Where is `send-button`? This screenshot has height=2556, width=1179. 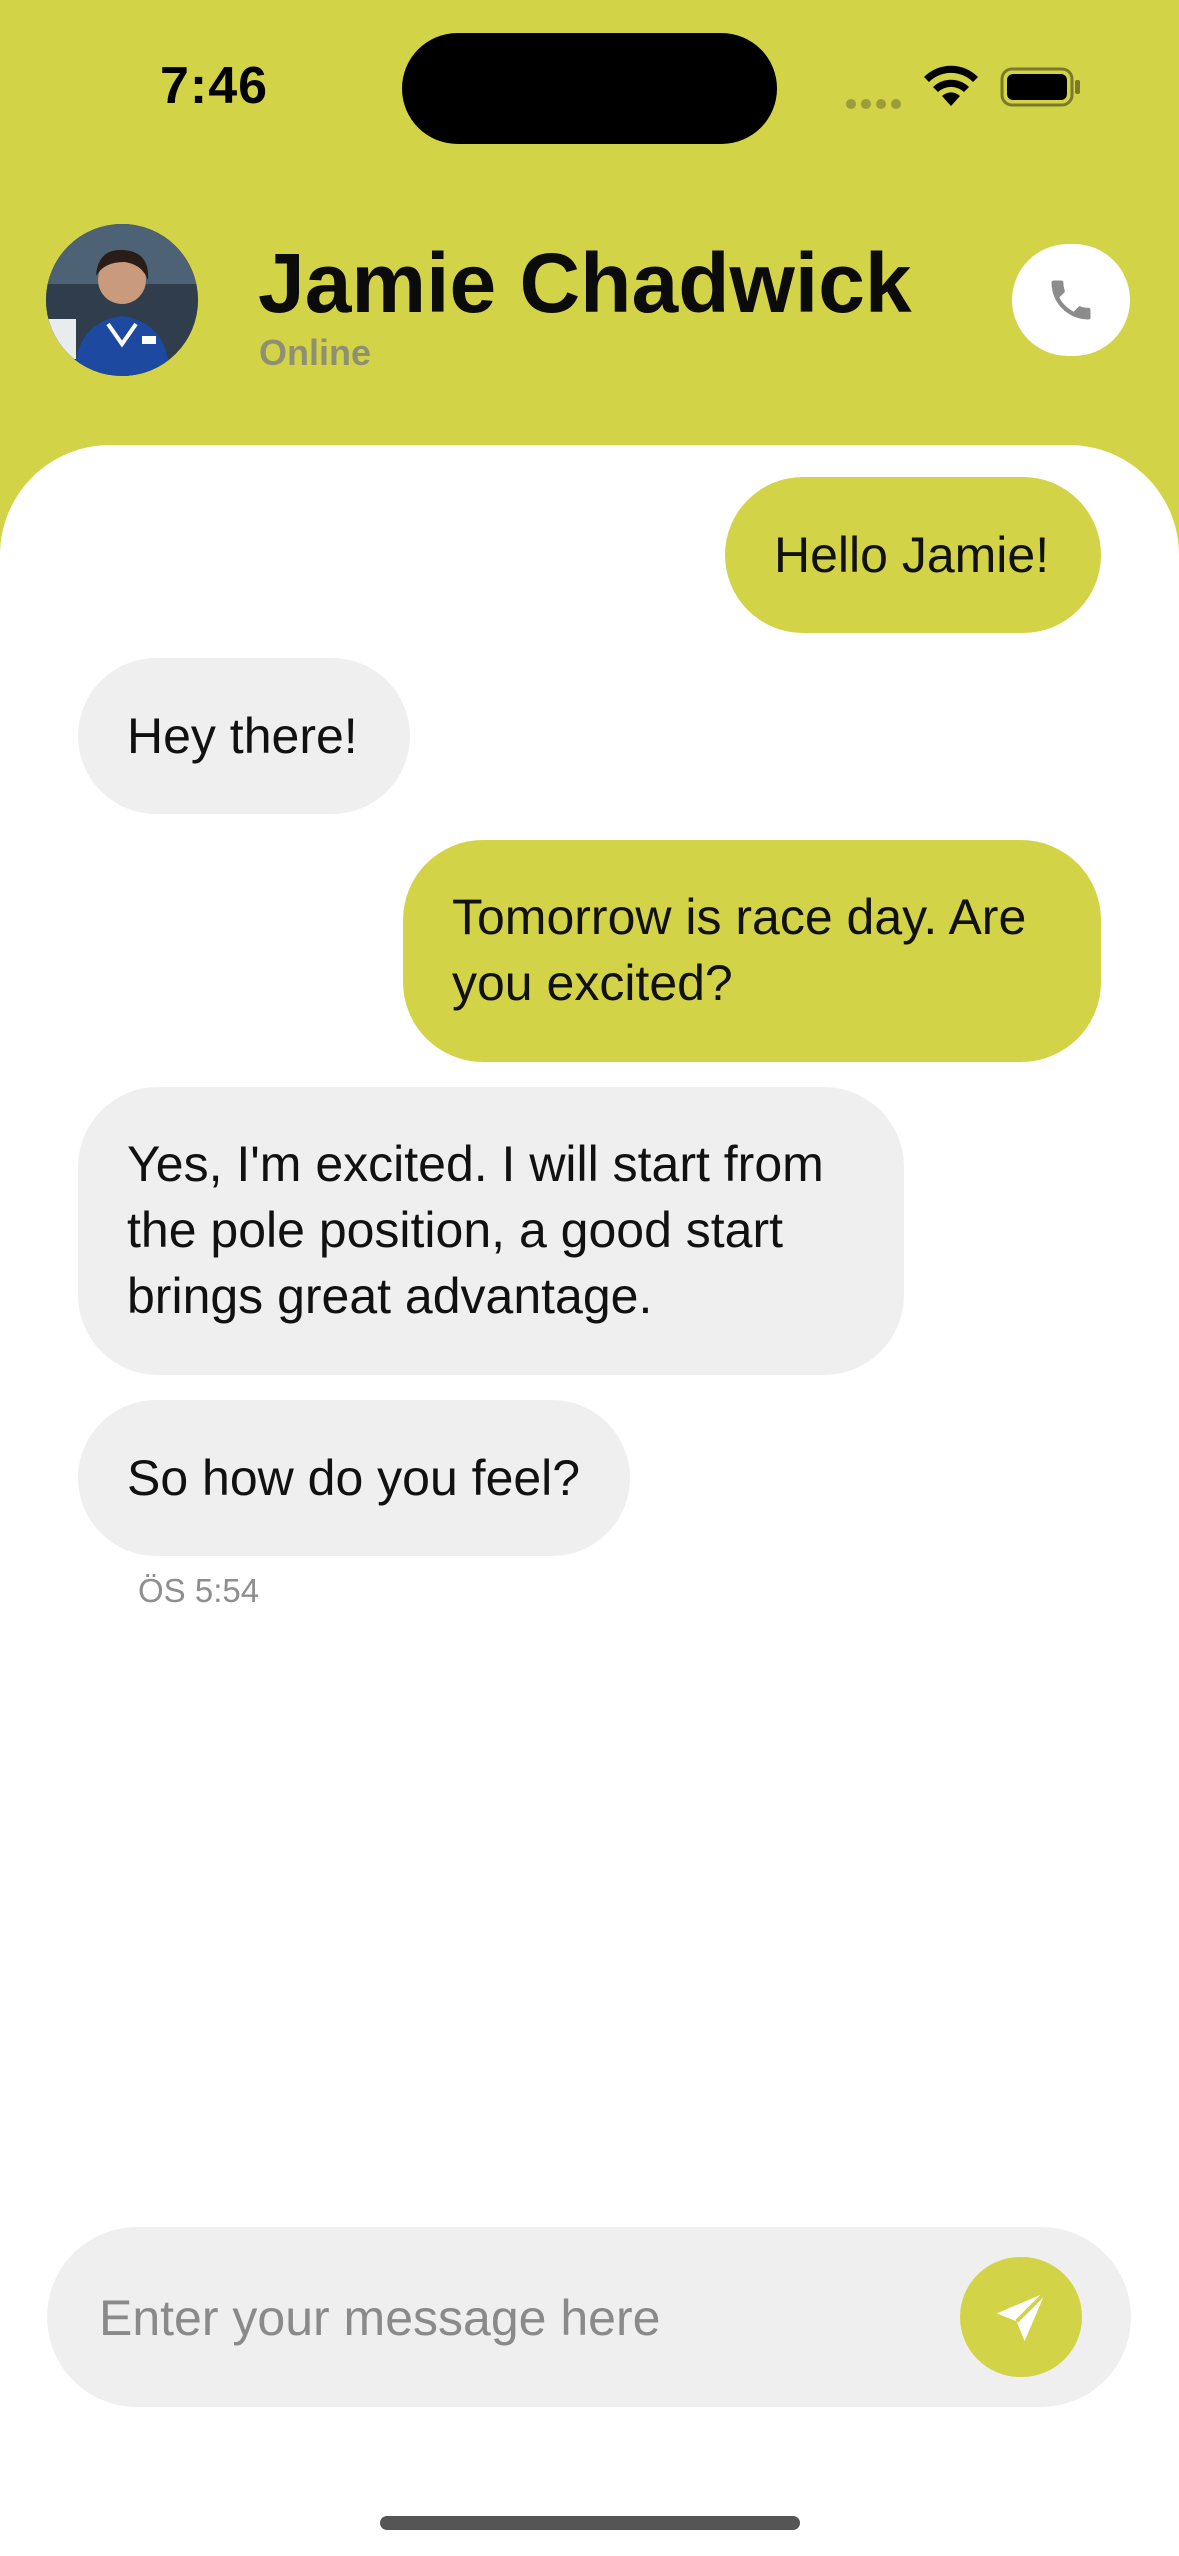 send-button is located at coordinates (1021, 2317).